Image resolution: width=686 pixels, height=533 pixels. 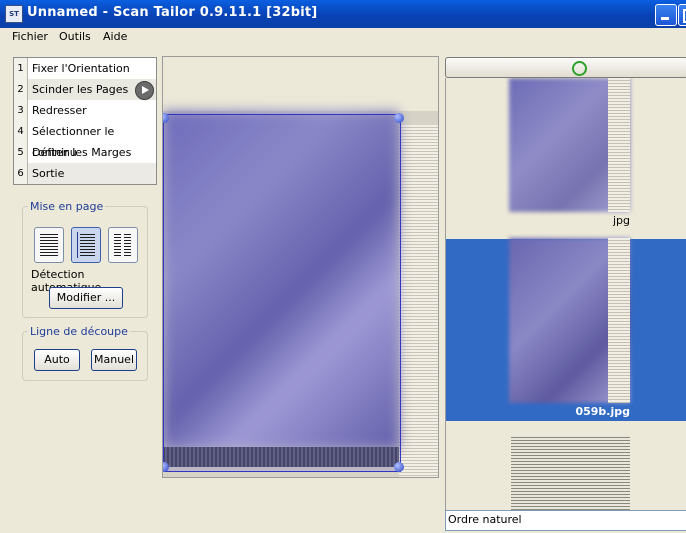 I want to click on step-label: Fixer l'Orientation, so click(x=81, y=68).